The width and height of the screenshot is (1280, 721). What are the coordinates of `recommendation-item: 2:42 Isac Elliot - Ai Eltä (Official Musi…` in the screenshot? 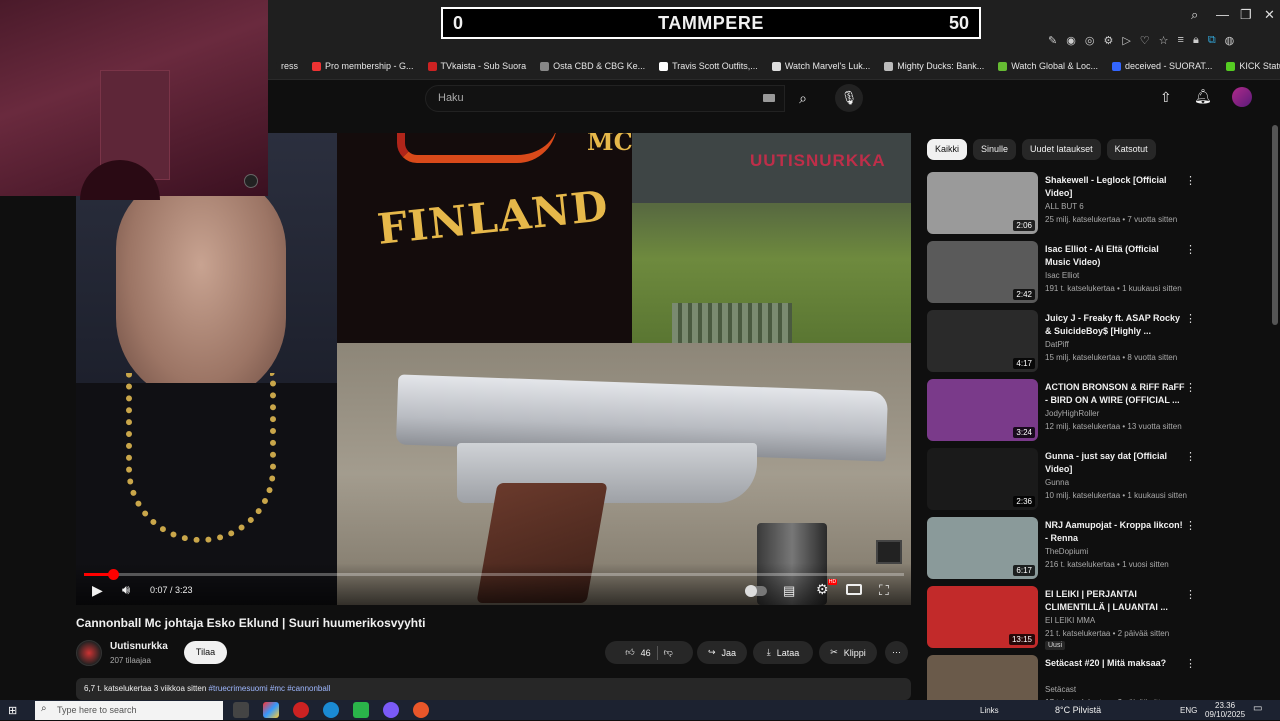 It's located at (1092, 274).